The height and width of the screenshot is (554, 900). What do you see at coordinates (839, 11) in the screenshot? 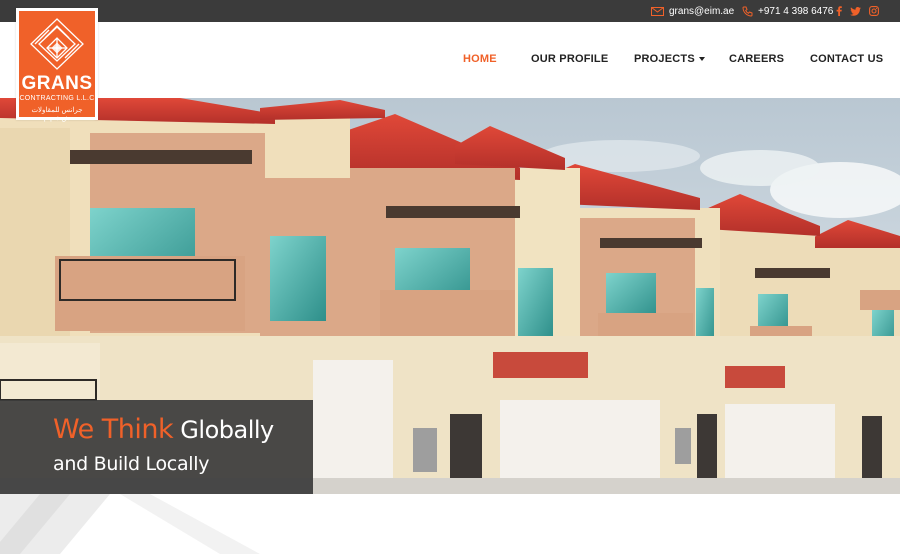
I see `facebook-icon` at bounding box center [839, 11].